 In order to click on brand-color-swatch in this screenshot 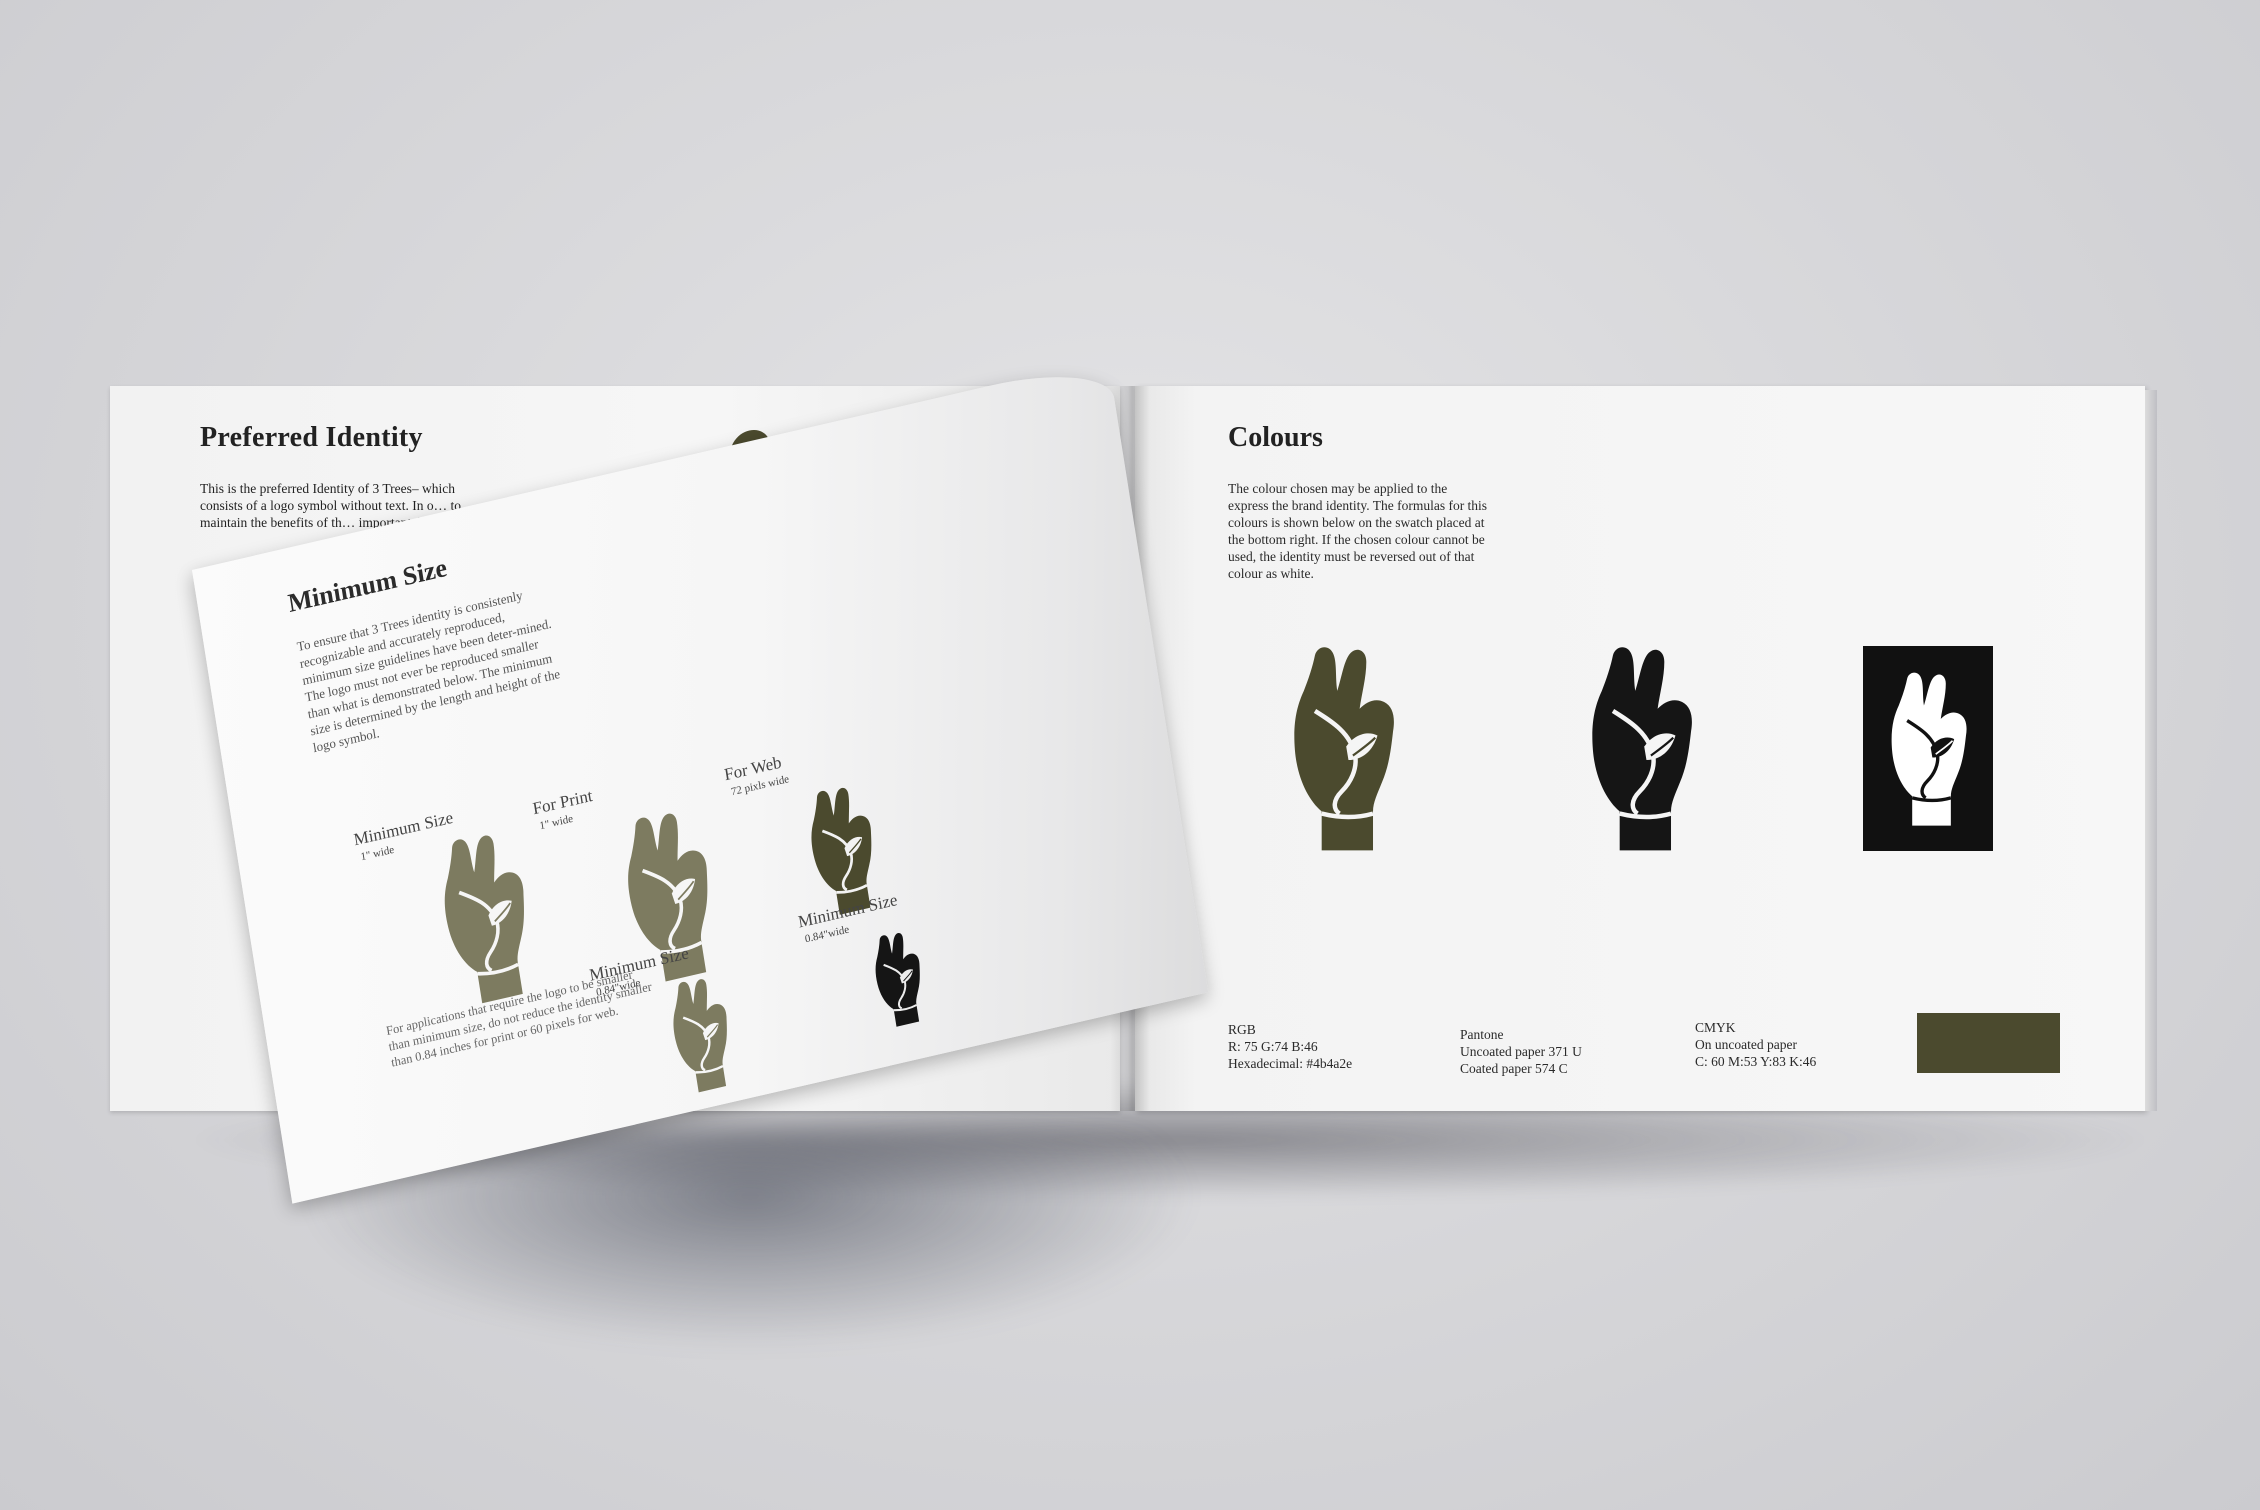, I will do `click(1988, 1043)`.